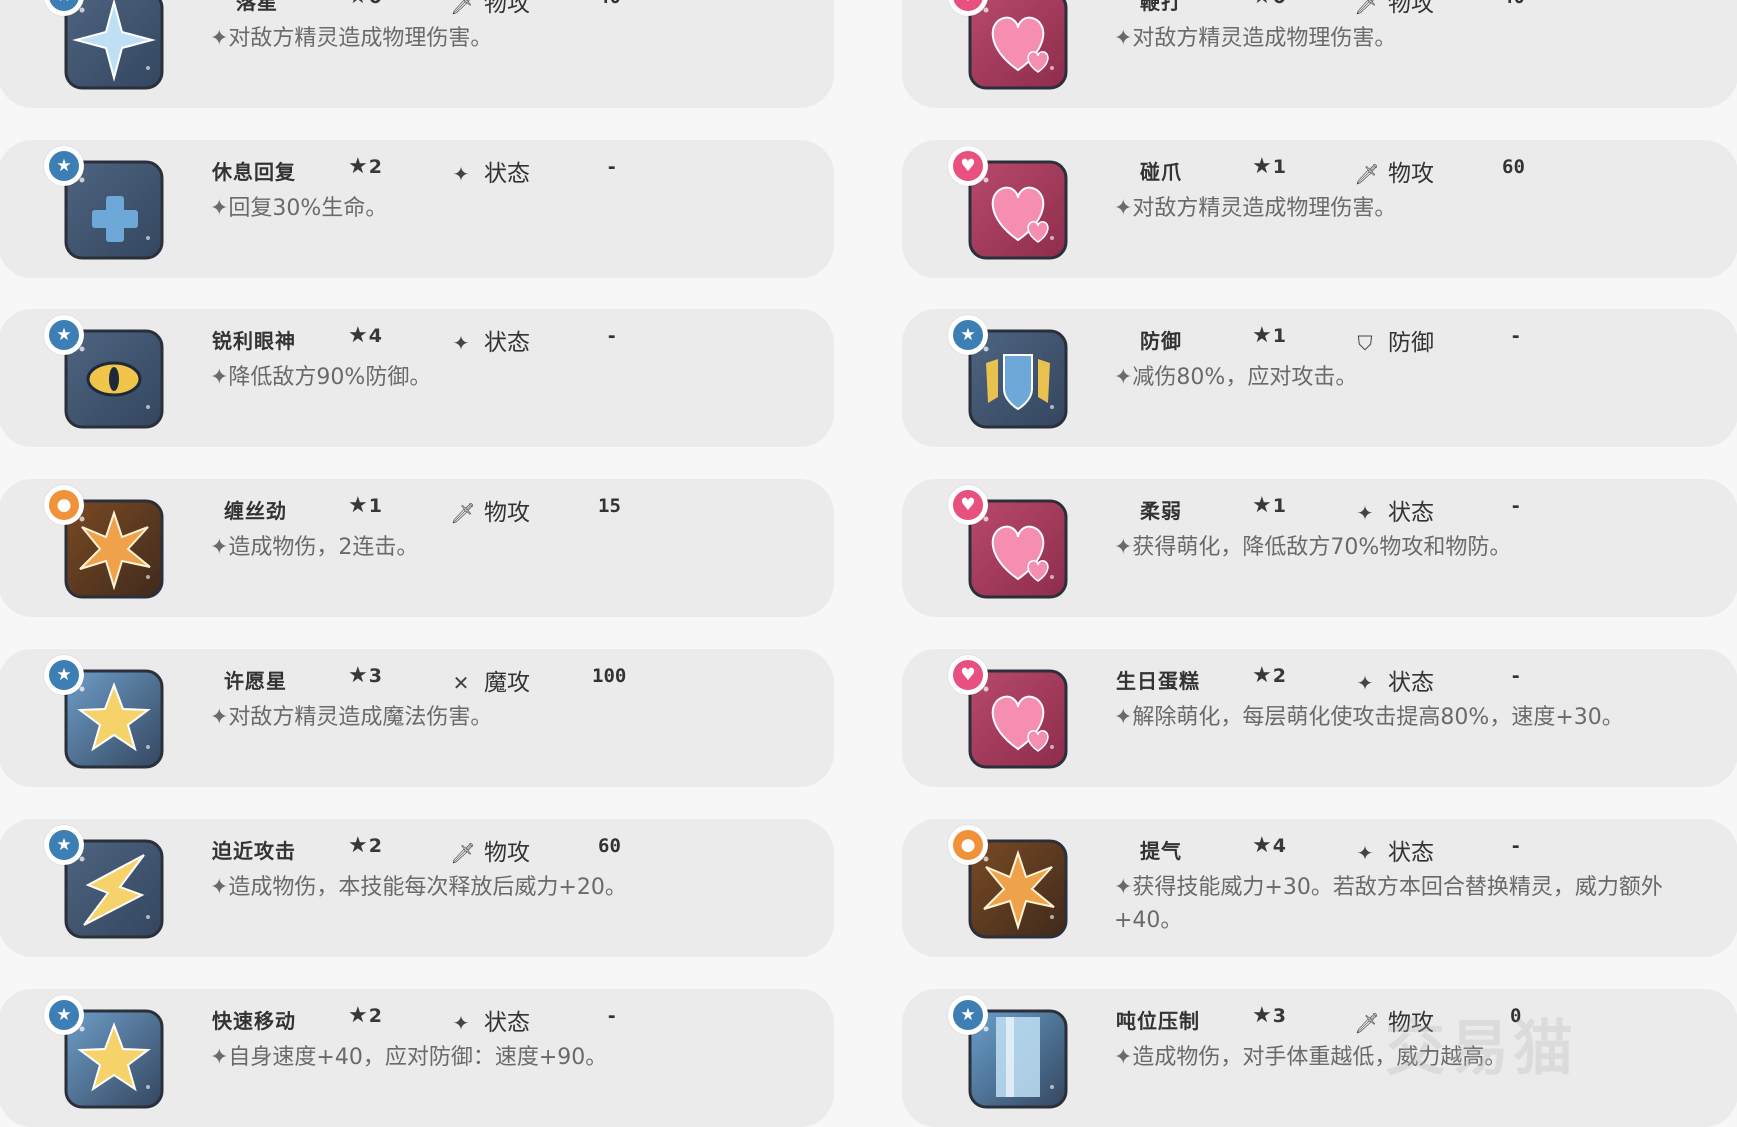  What do you see at coordinates (1158, 1021) in the screenshot?
I see `skill-name: 吨位压制` at bounding box center [1158, 1021].